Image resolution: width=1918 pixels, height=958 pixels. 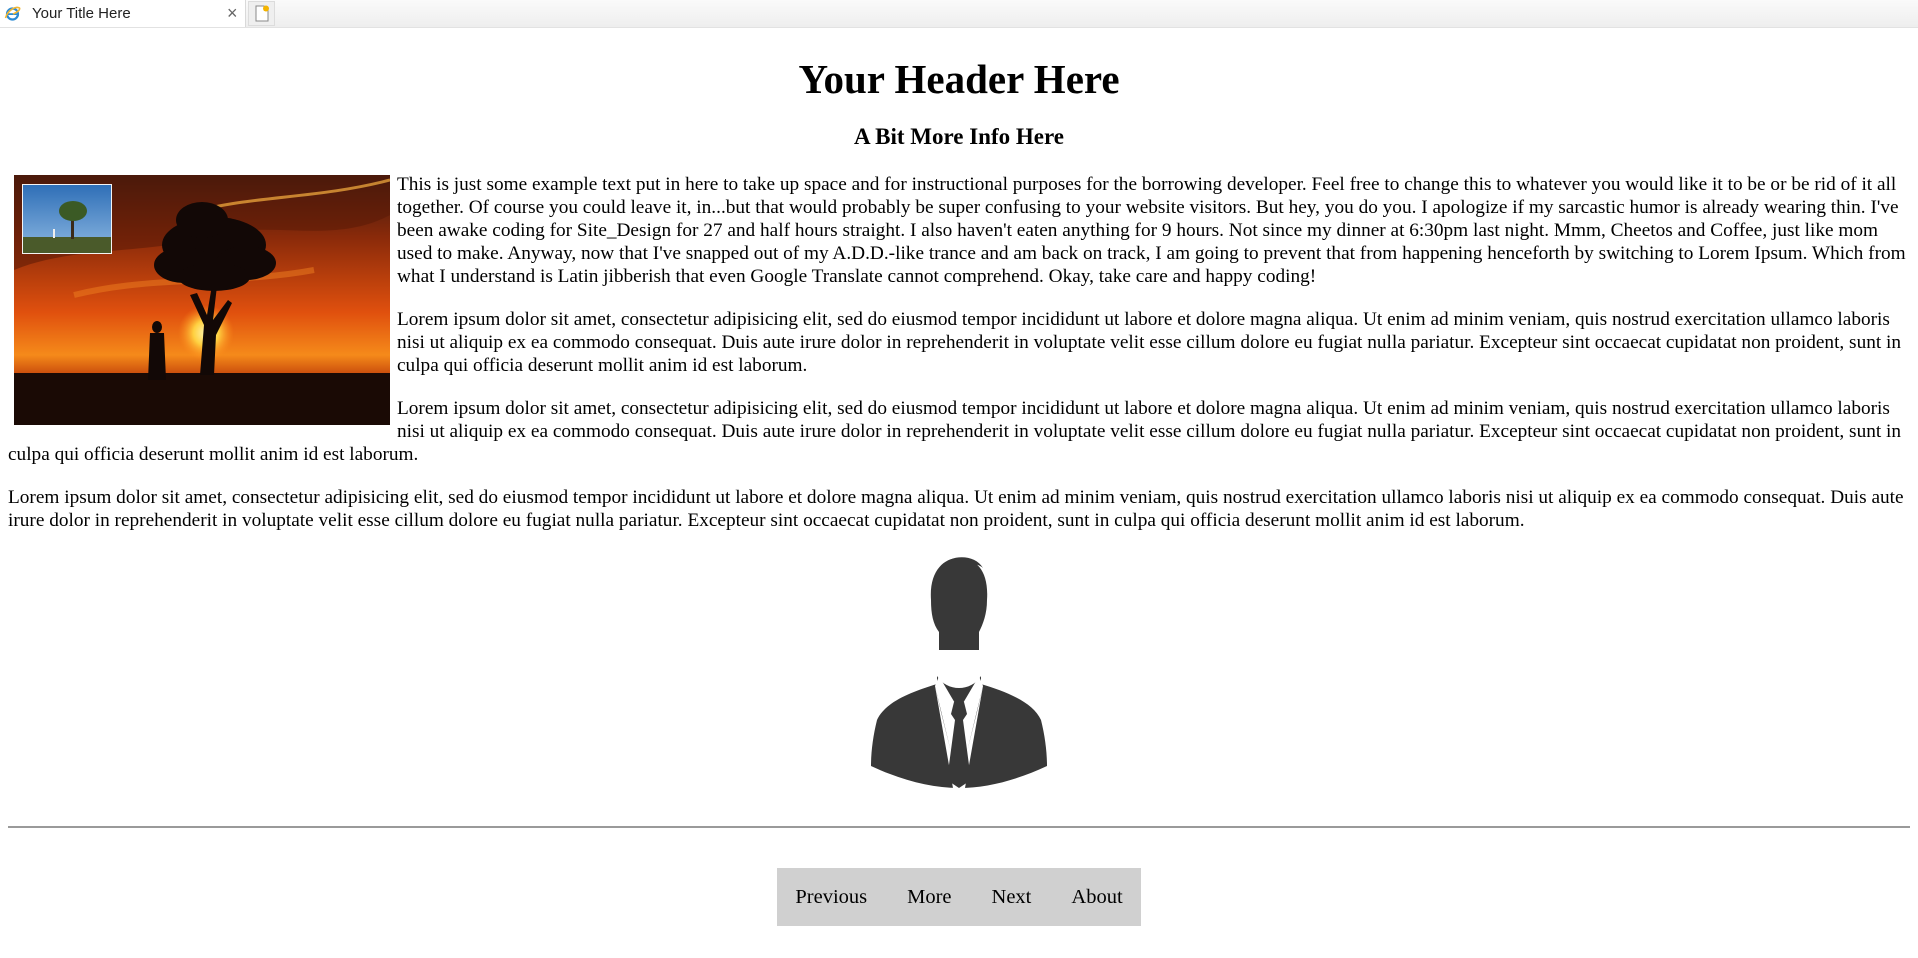 I want to click on person-silhouette-avatar, so click(x=959, y=672).